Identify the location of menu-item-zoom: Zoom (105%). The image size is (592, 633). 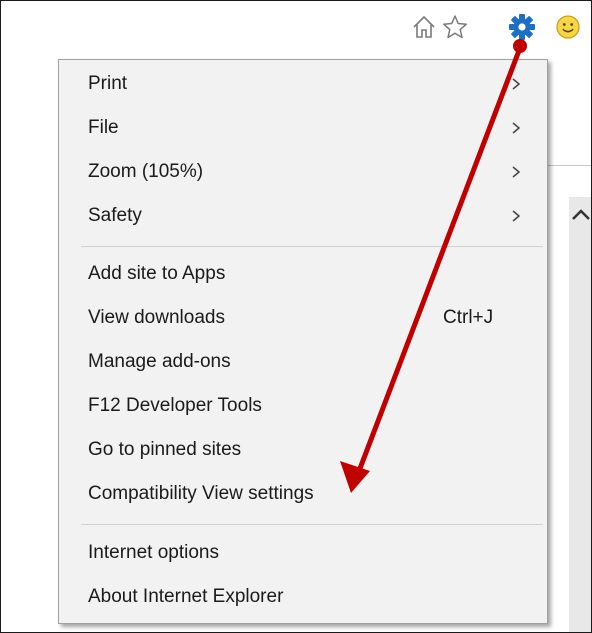
(303, 172).